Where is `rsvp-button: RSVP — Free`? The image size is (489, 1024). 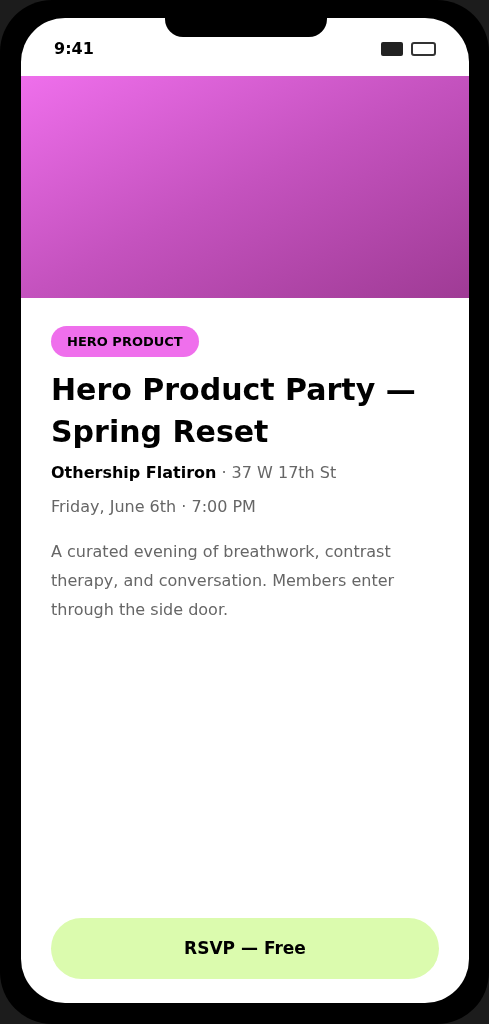
rsvp-button: RSVP — Free is located at coordinates (245, 948).